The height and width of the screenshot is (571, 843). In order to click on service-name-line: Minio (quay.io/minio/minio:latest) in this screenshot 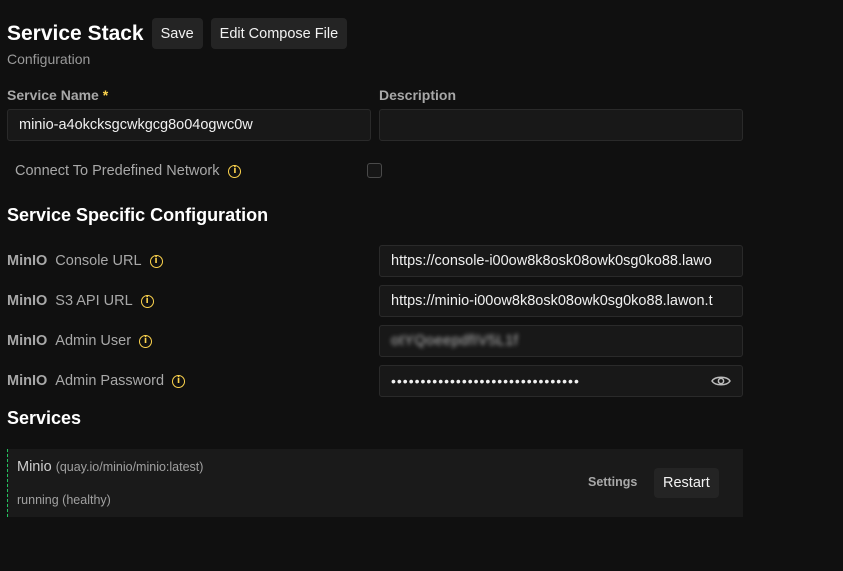, I will do `click(110, 467)`.